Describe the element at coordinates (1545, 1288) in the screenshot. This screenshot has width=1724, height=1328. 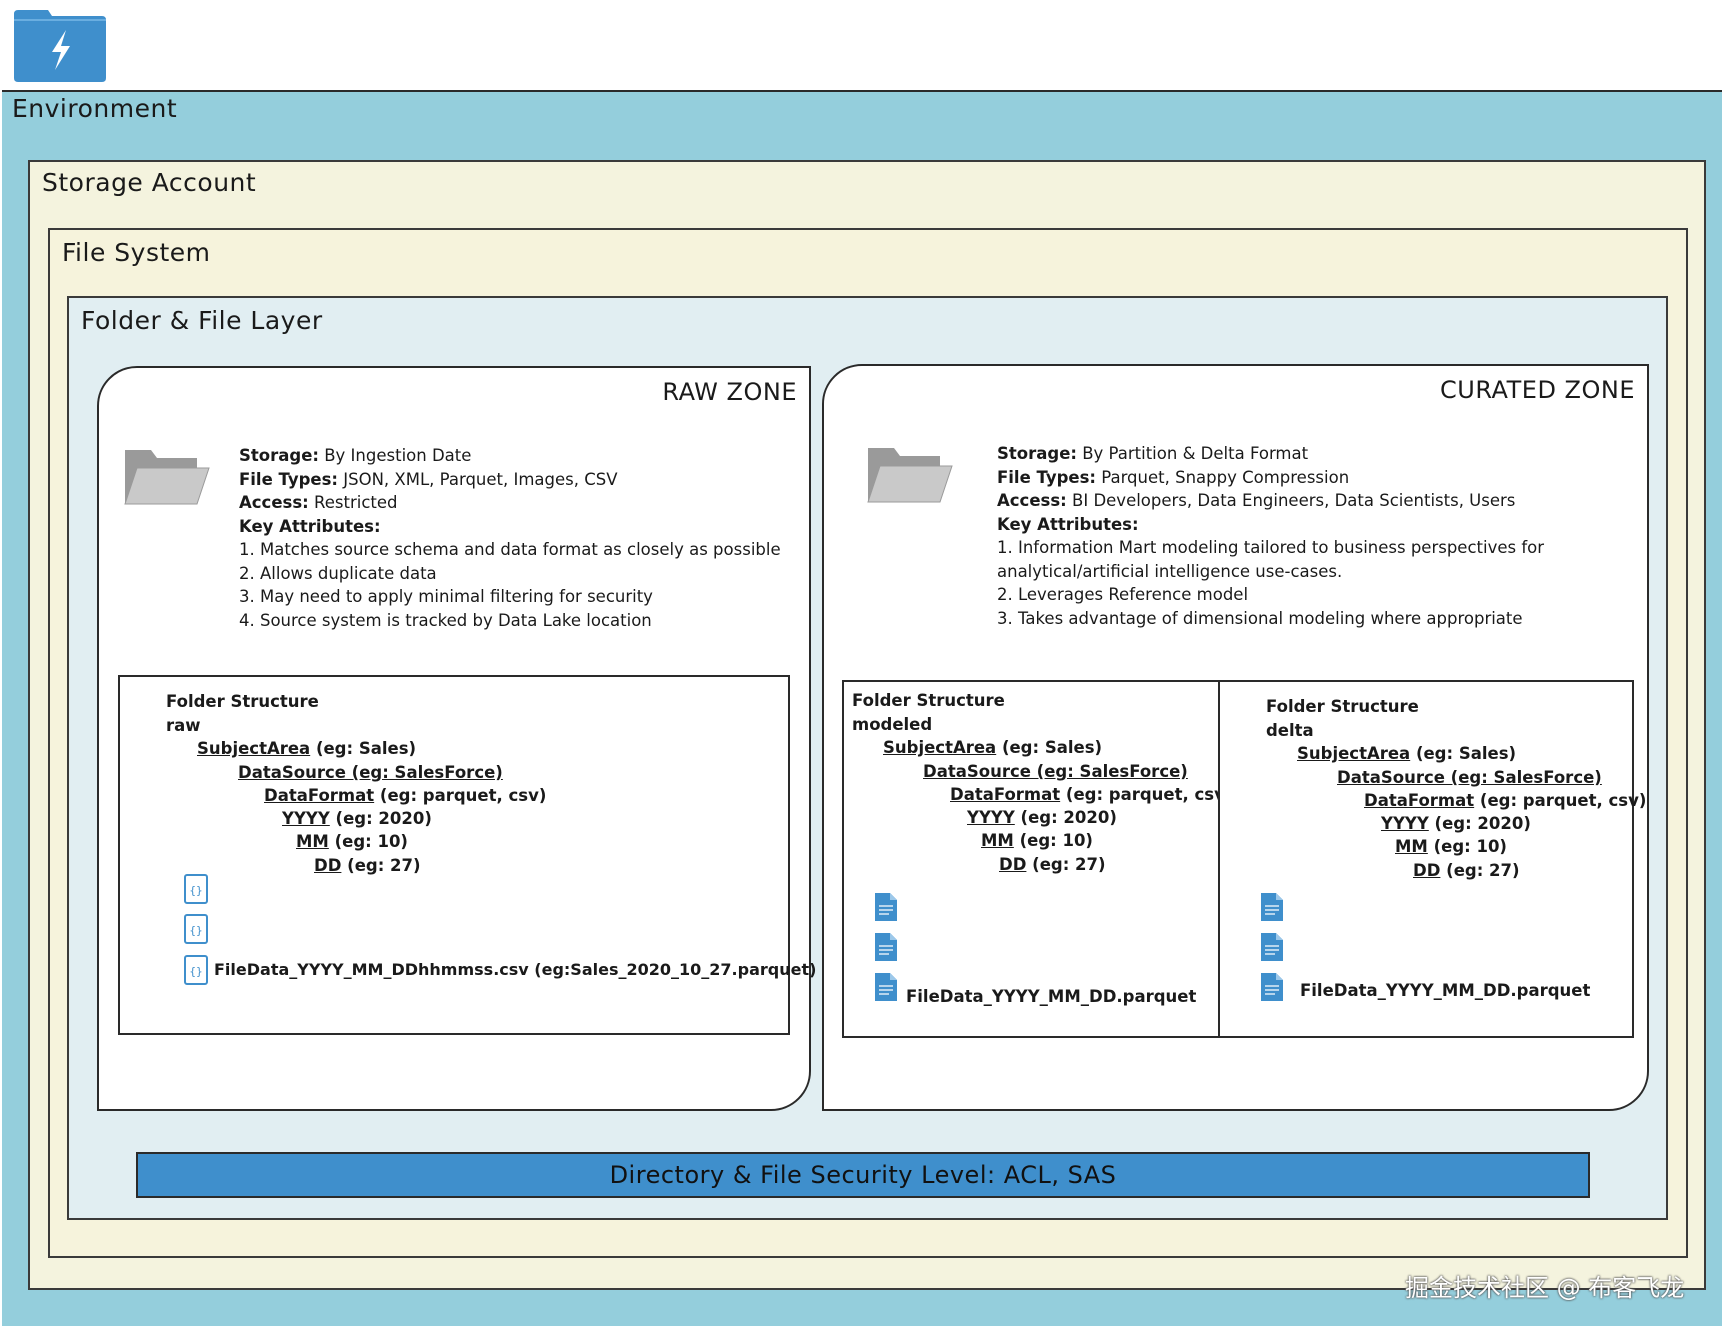
I see `watermark: 掘金技术社区 @ 布客飞龙` at that location.